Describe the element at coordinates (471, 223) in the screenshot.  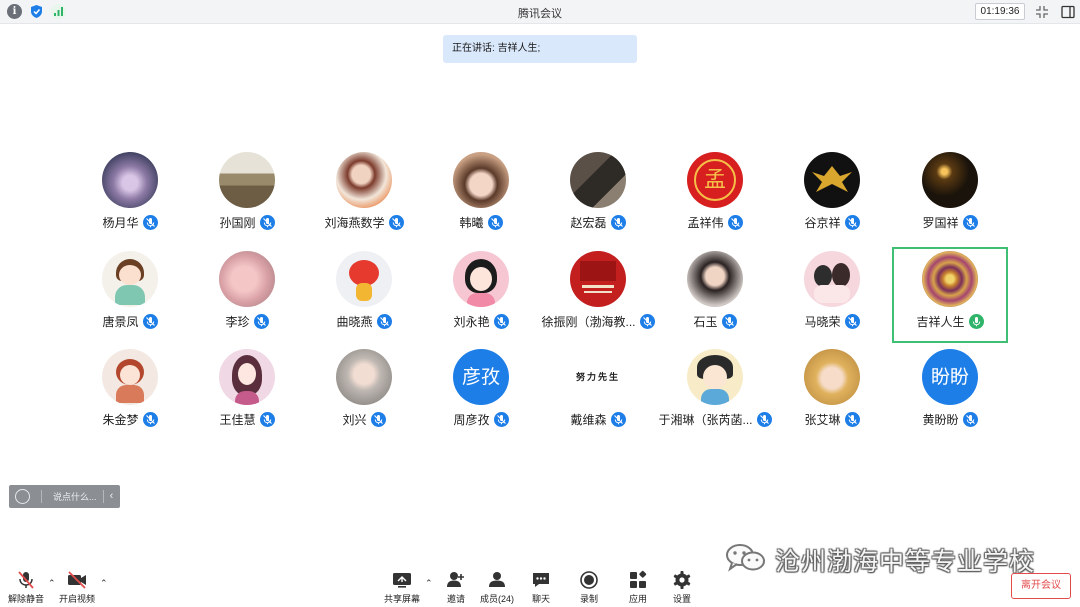
I see `participant-name: 韩曦` at that location.